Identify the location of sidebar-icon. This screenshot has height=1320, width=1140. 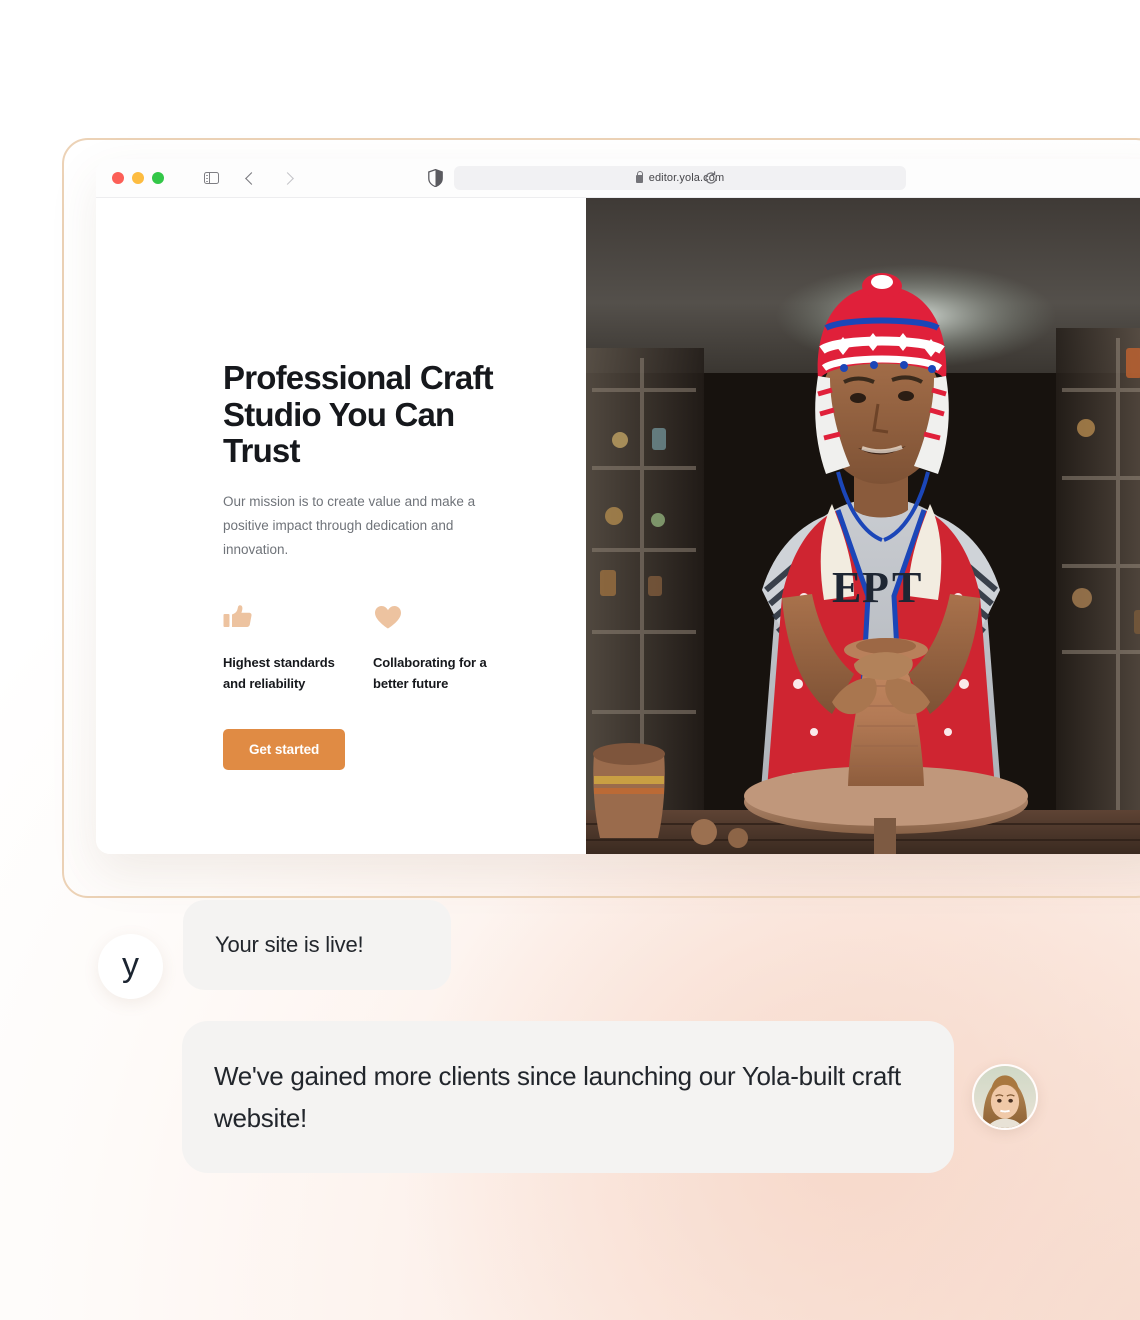
(211, 178).